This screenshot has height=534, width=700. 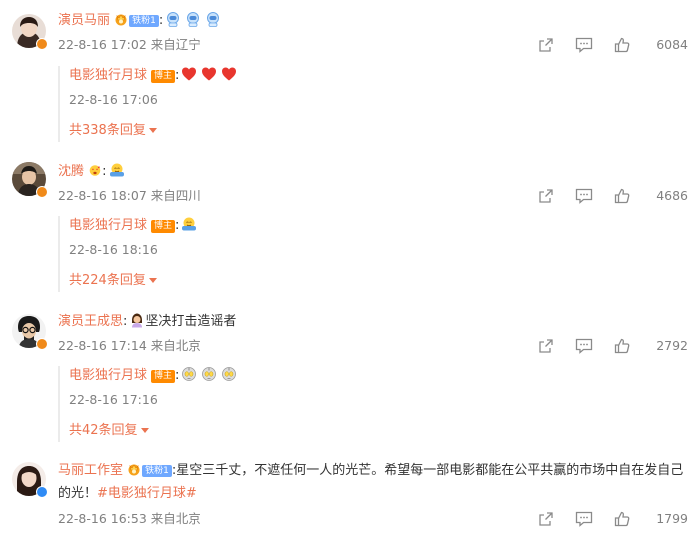 I want to click on like-count: 2792, so click(x=672, y=345).